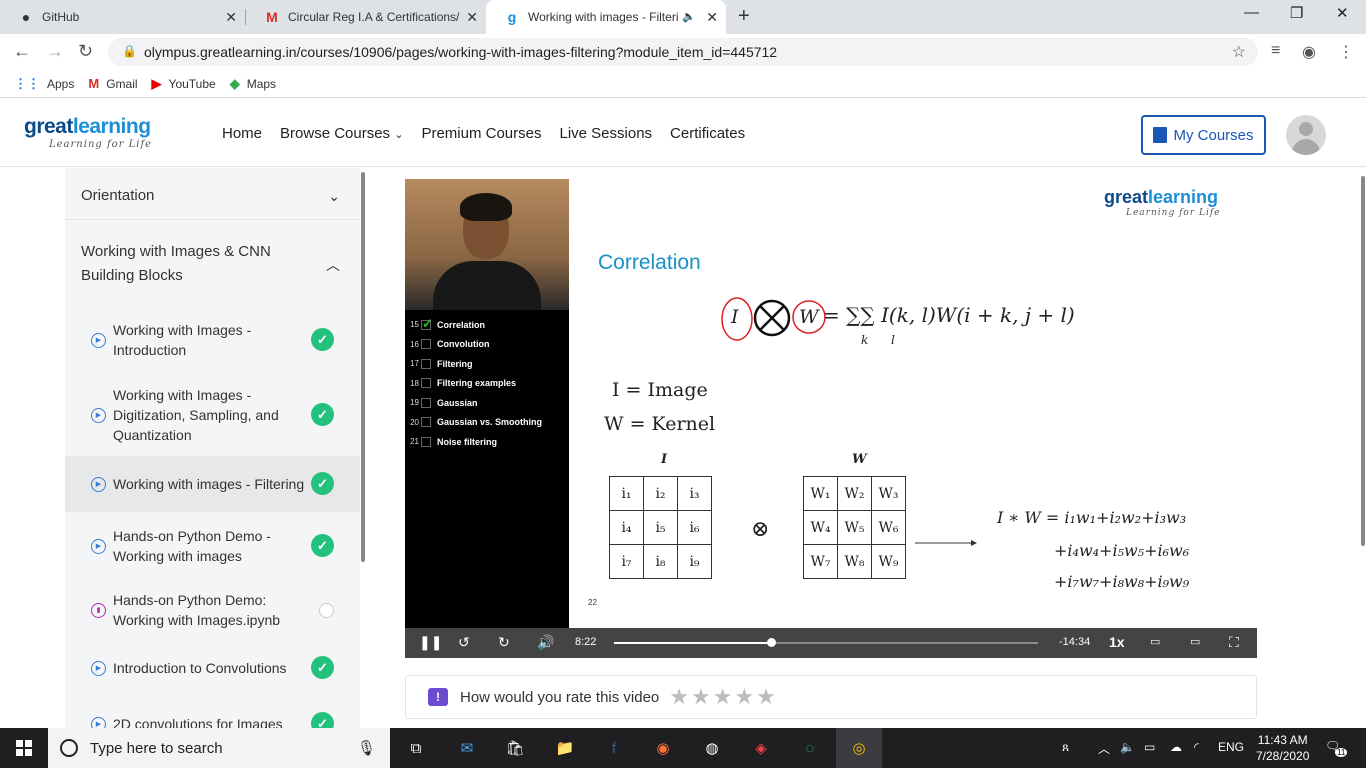 The image size is (1366, 768). I want to click on task-view-icon: ⧉, so click(416, 748).